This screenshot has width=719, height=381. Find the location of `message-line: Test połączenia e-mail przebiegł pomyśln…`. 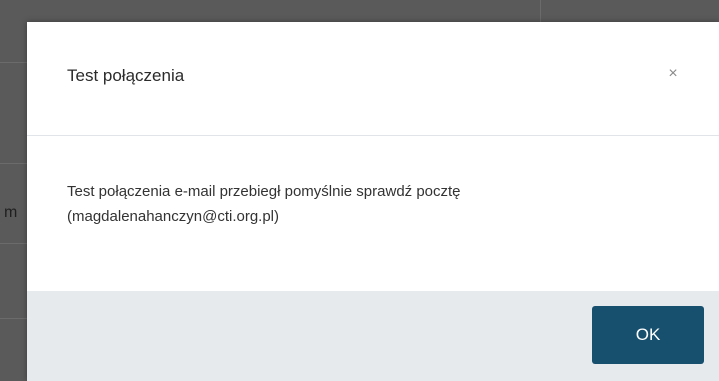

message-line: Test połączenia e-mail przebiegł pomyśln… is located at coordinates (264, 191).